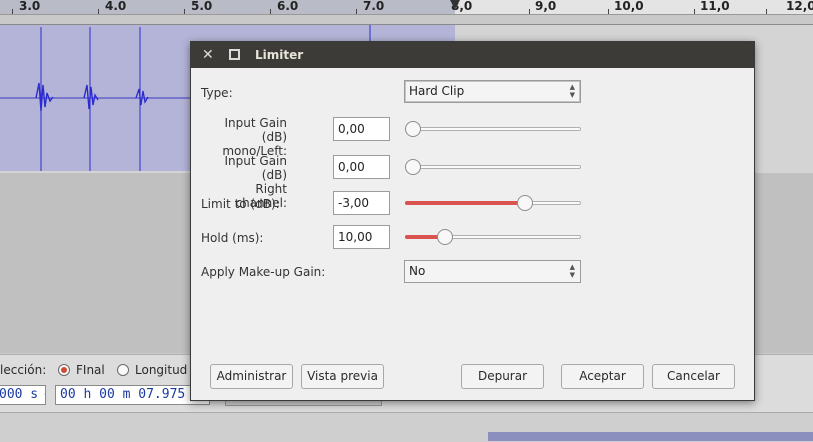  Describe the element at coordinates (437, 91) in the screenshot. I see `type-select-value: Hard Clip` at that location.